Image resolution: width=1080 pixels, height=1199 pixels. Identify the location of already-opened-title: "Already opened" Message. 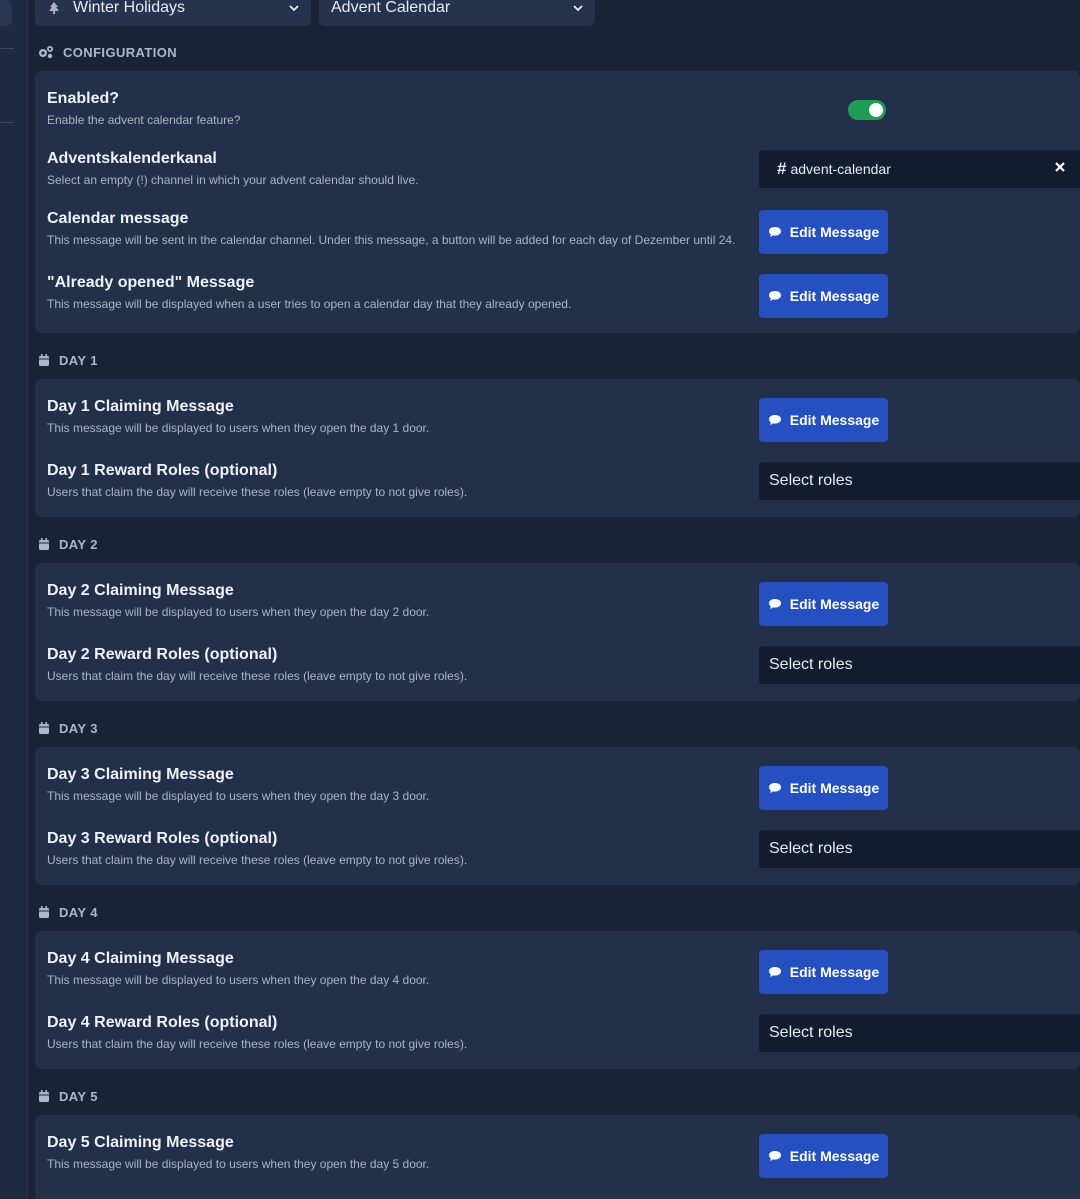
(151, 282).